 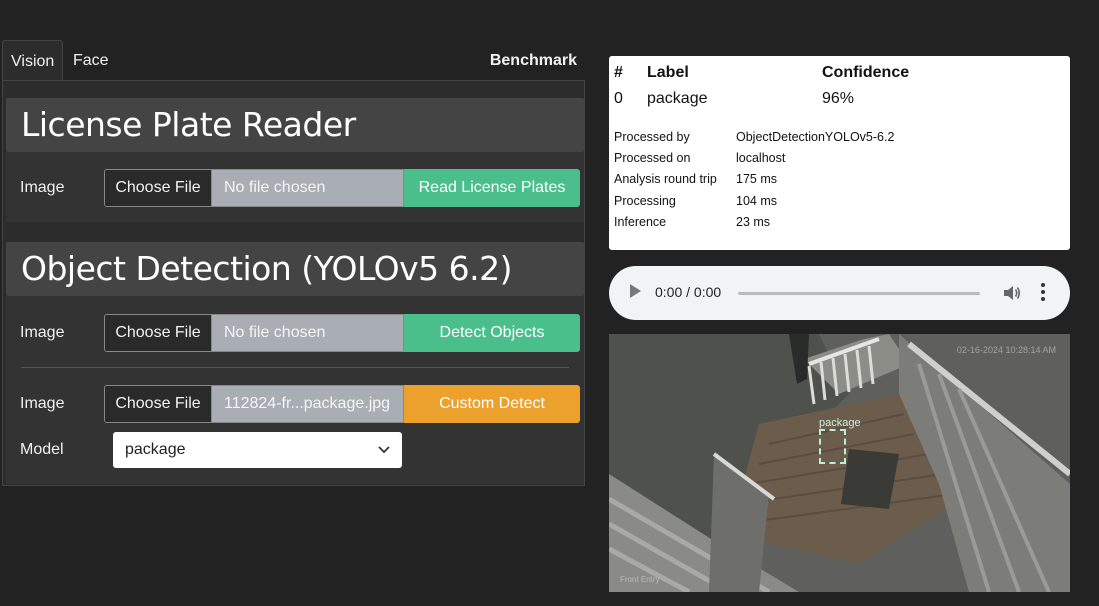 I want to click on camera-name: Front Entry, so click(x=640, y=579).